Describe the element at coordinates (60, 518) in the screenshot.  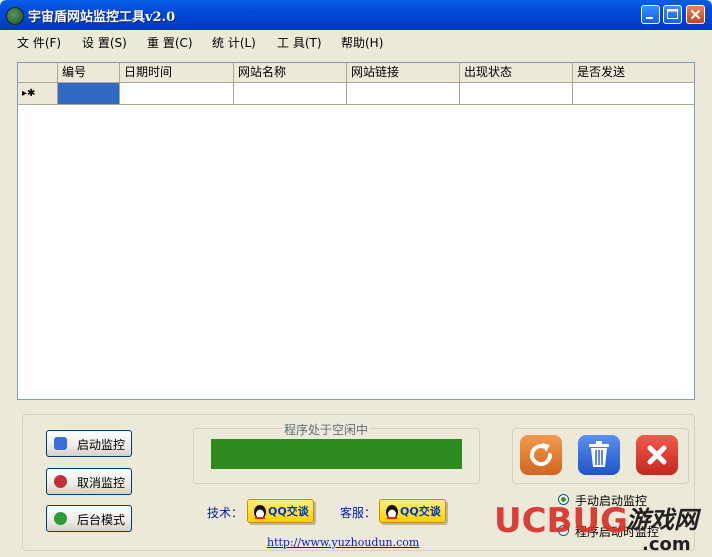
I see `leaf-icon` at that location.